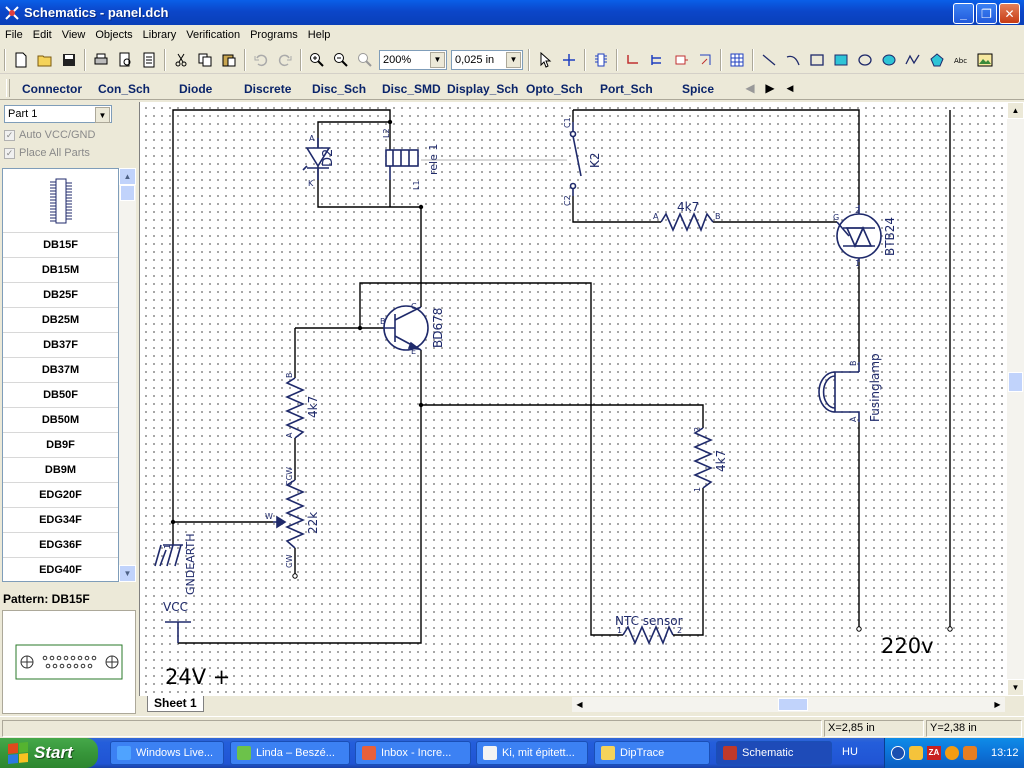  What do you see at coordinates (554, 89) in the screenshot?
I see `library-tab-opto-sch: Opto_Sch` at bounding box center [554, 89].